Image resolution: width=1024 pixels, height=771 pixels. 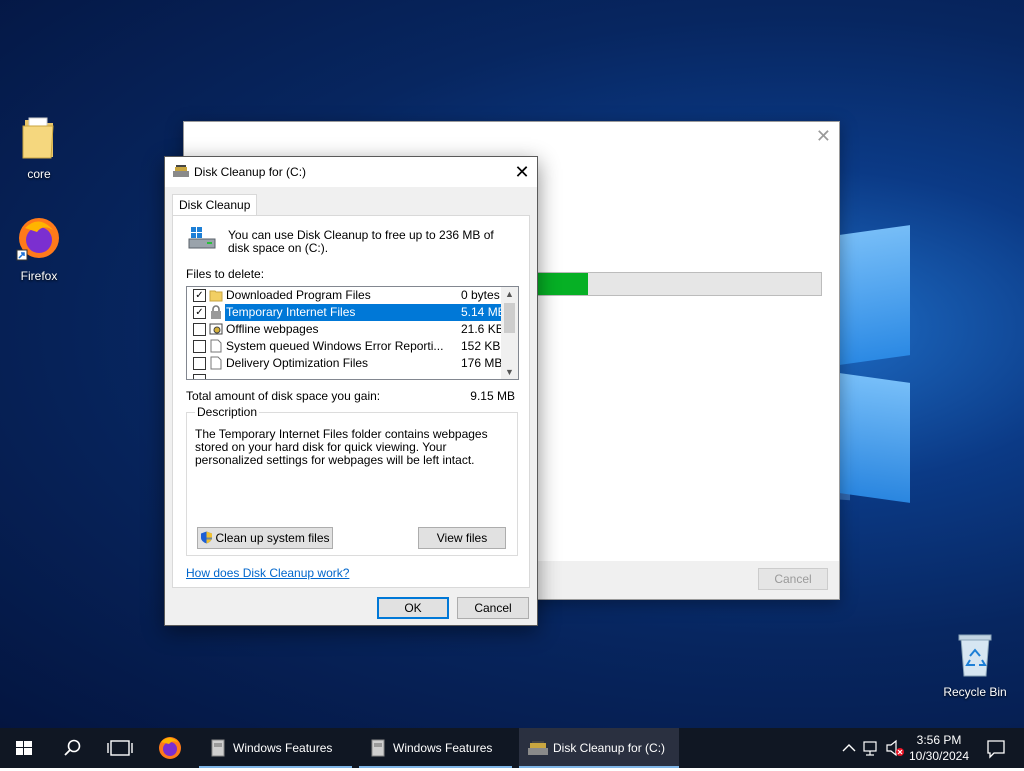 What do you see at coordinates (344, 363) in the screenshot?
I see `list-item: Delivery Optimization Files 176 MB` at bounding box center [344, 363].